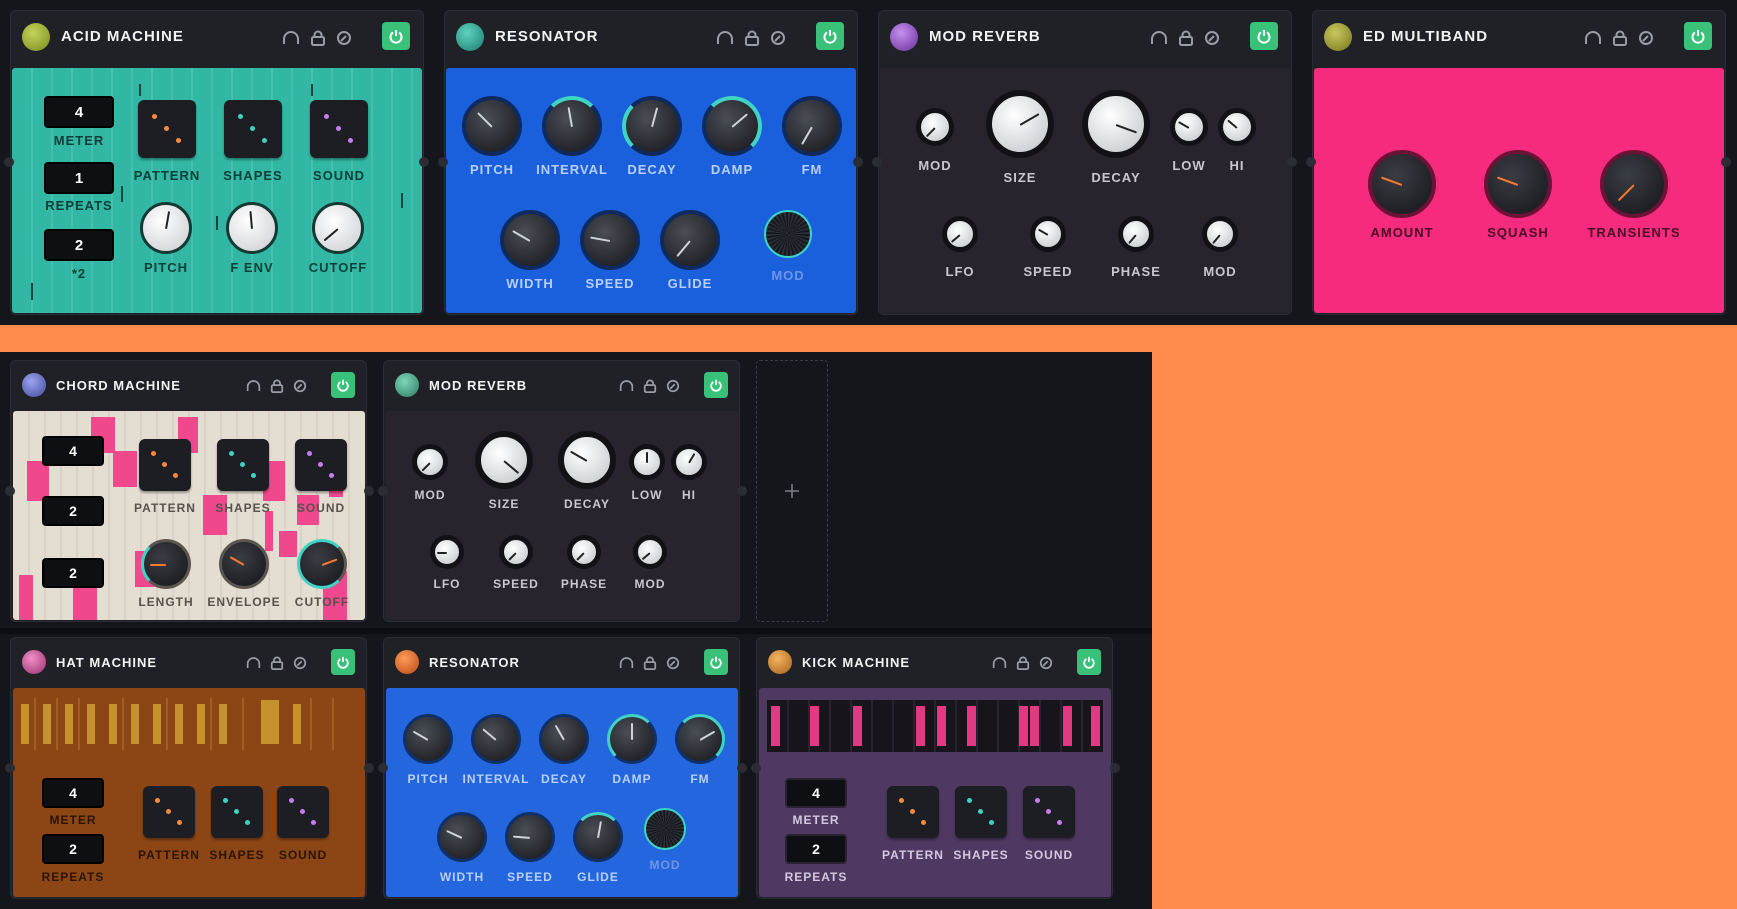  I want to click on length-knob, so click(166, 564).